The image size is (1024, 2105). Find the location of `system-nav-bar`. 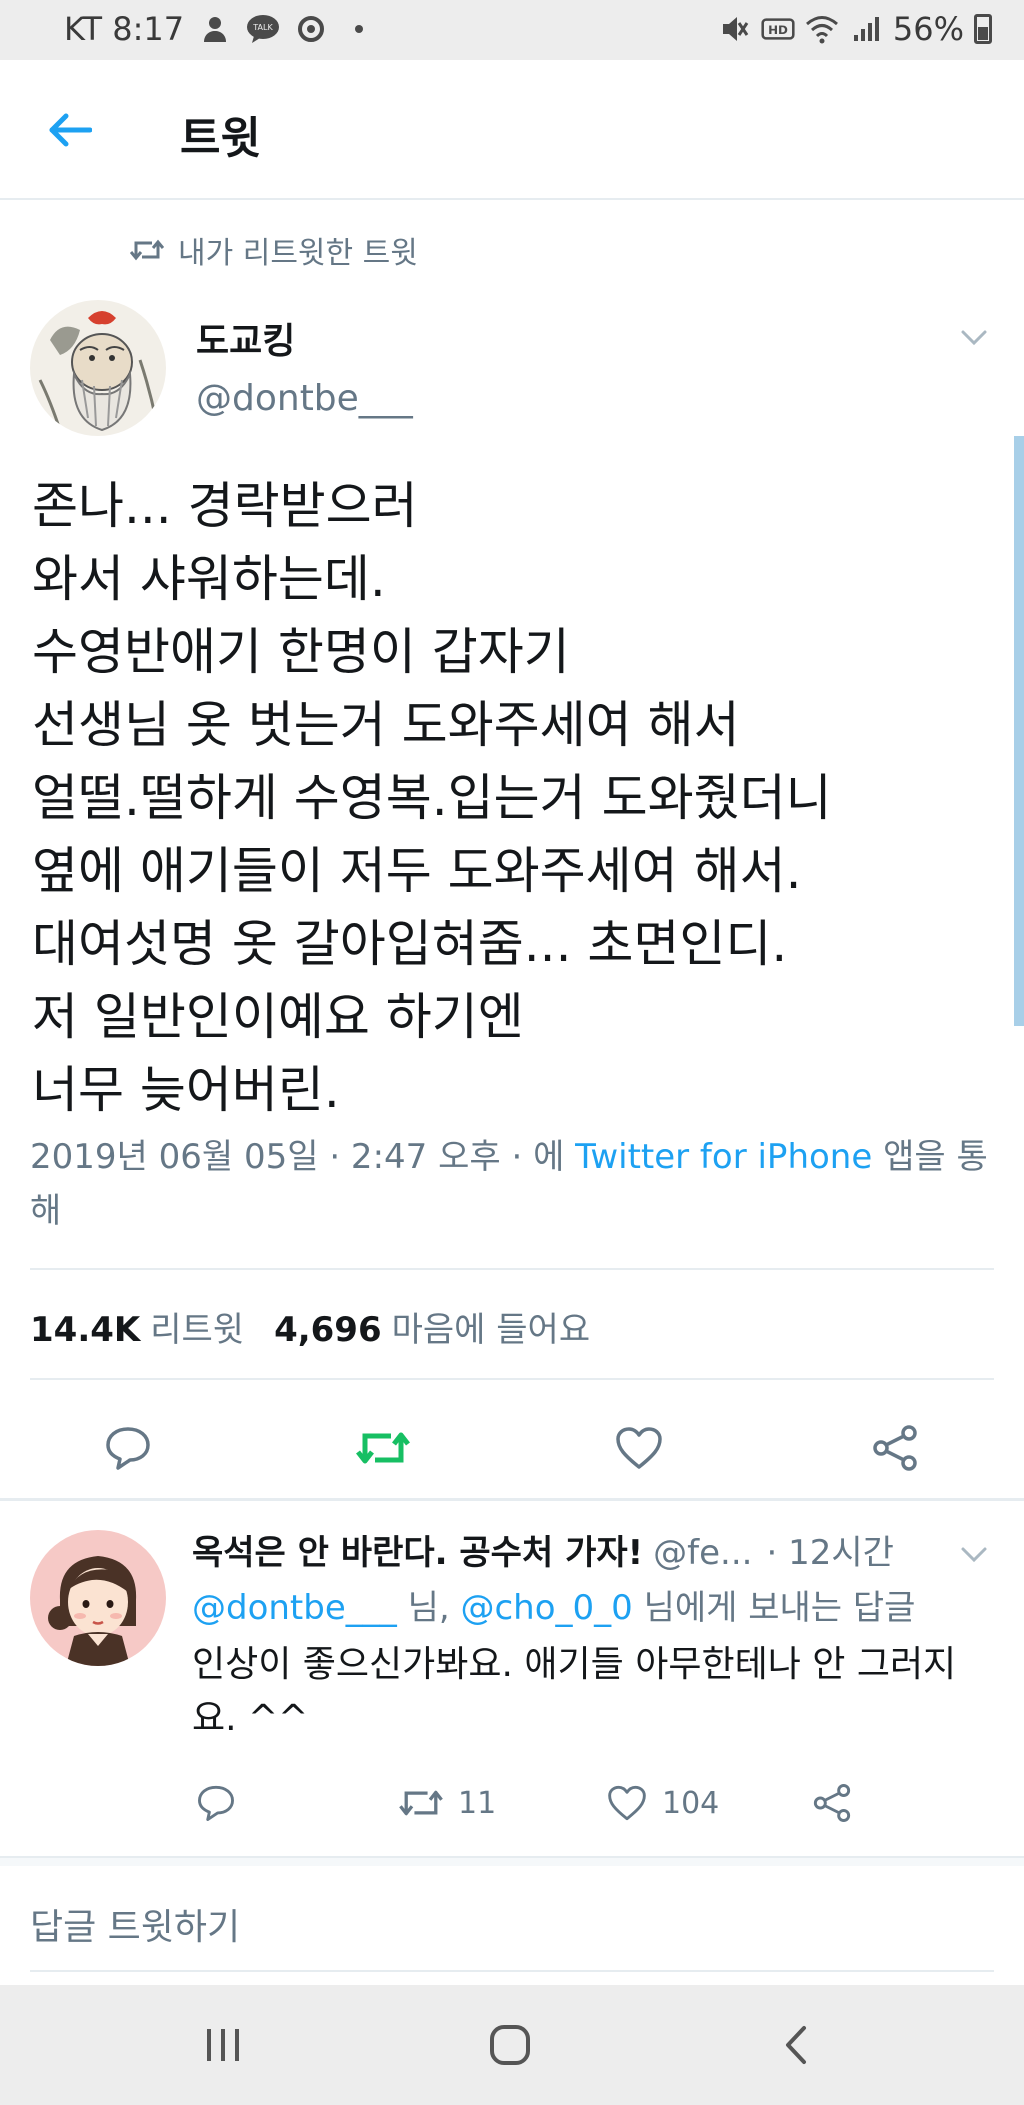

system-nav-bar is located at coordinates (512, 2045).